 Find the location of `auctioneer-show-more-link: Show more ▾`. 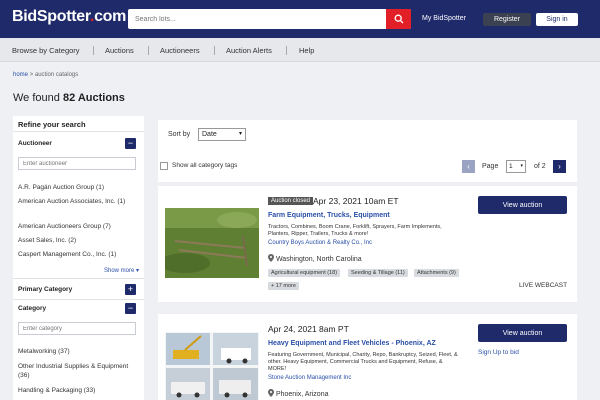

auctioneer-show-more-link: Show more ▾ is located at coordinates (121, 270).